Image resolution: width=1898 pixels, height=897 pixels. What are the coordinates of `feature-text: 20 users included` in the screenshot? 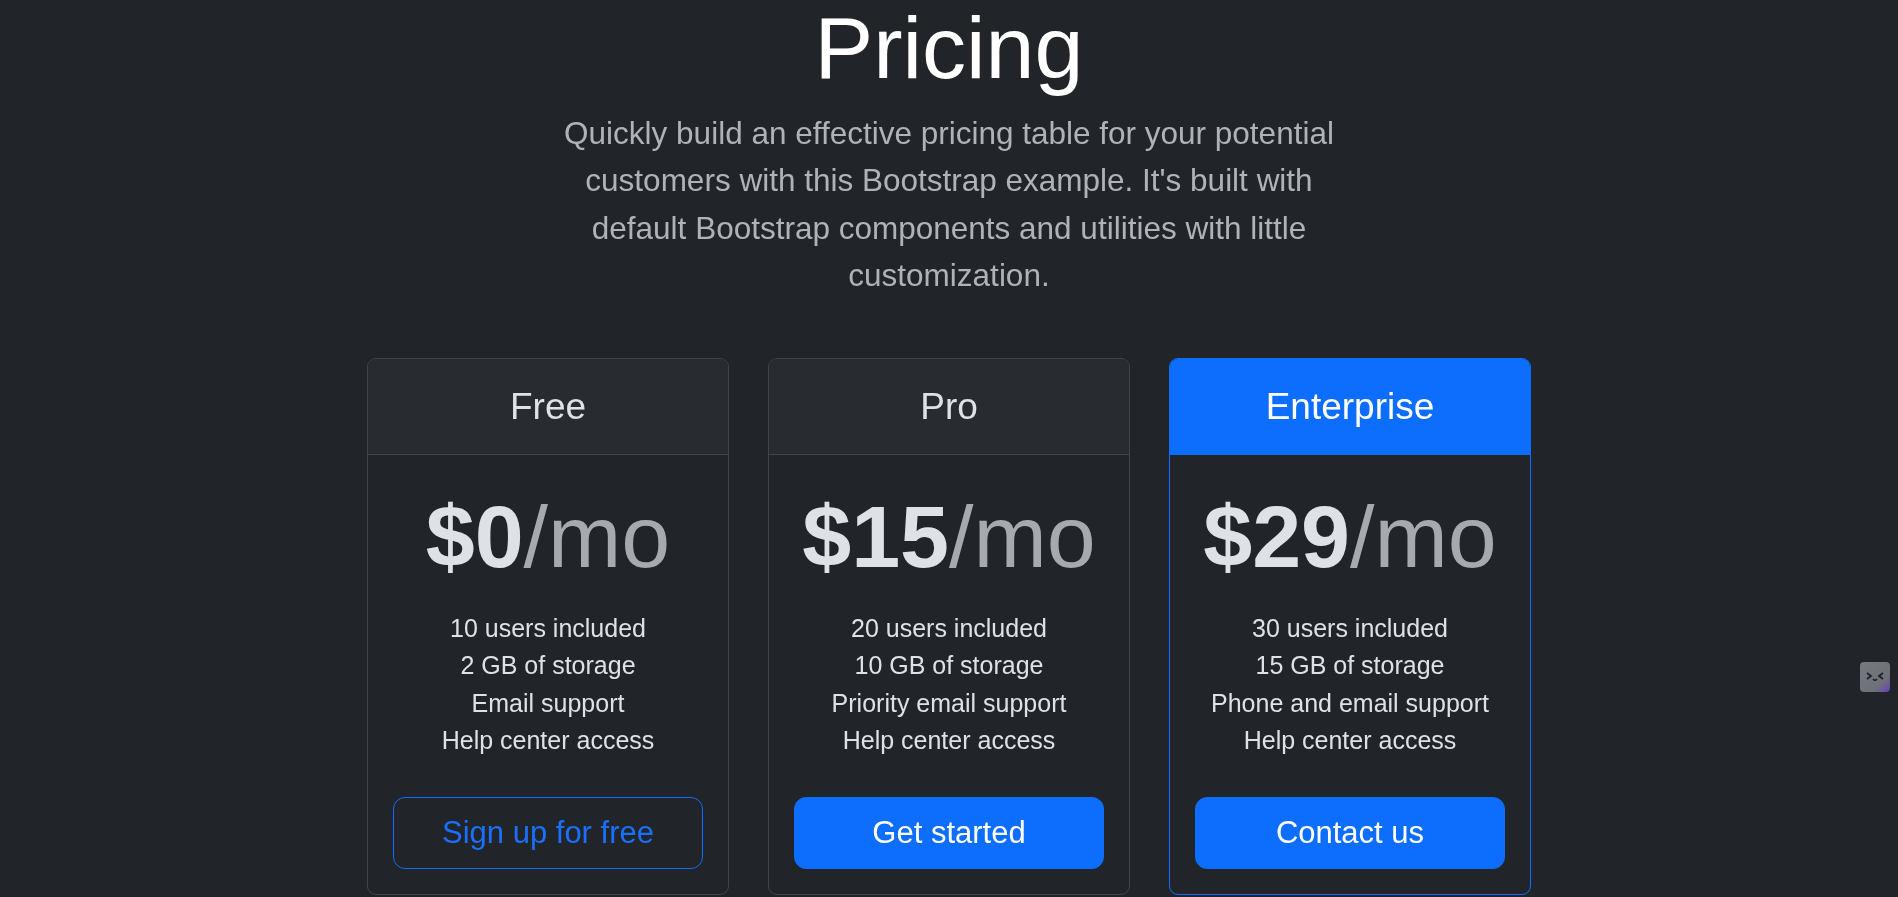 It's located at (949, 628).